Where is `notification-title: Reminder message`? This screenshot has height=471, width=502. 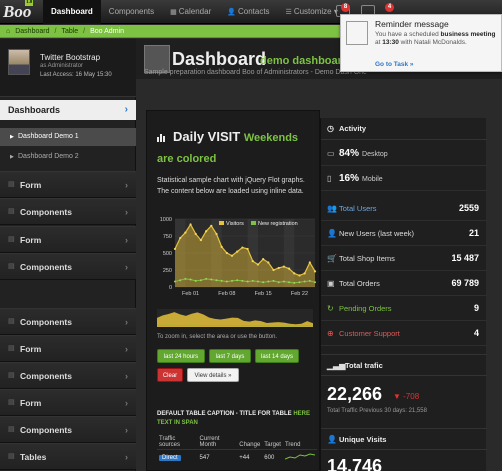
notification-title: Reminder message is located at coordinates (412, 24).